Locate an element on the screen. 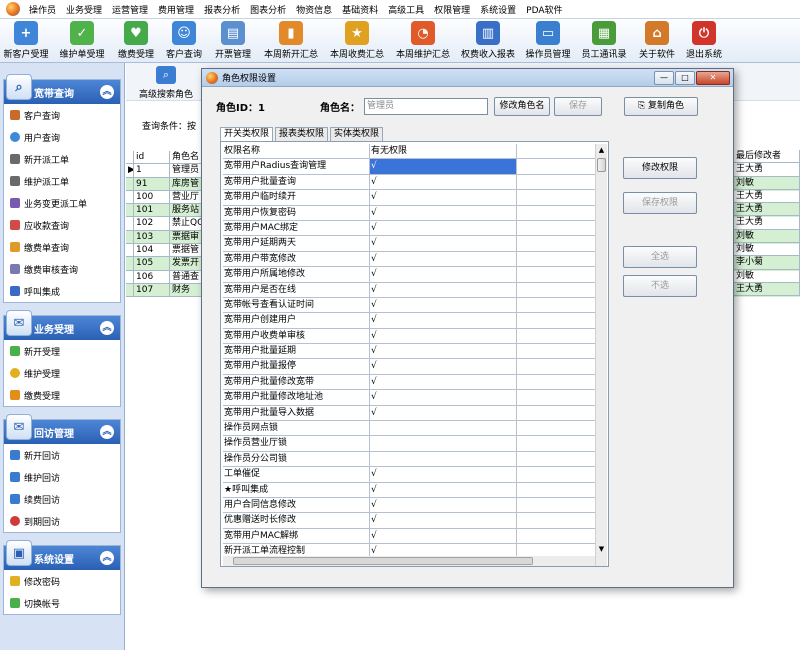  table-row: 工单催促 √ is located at coordinates (409, 475).